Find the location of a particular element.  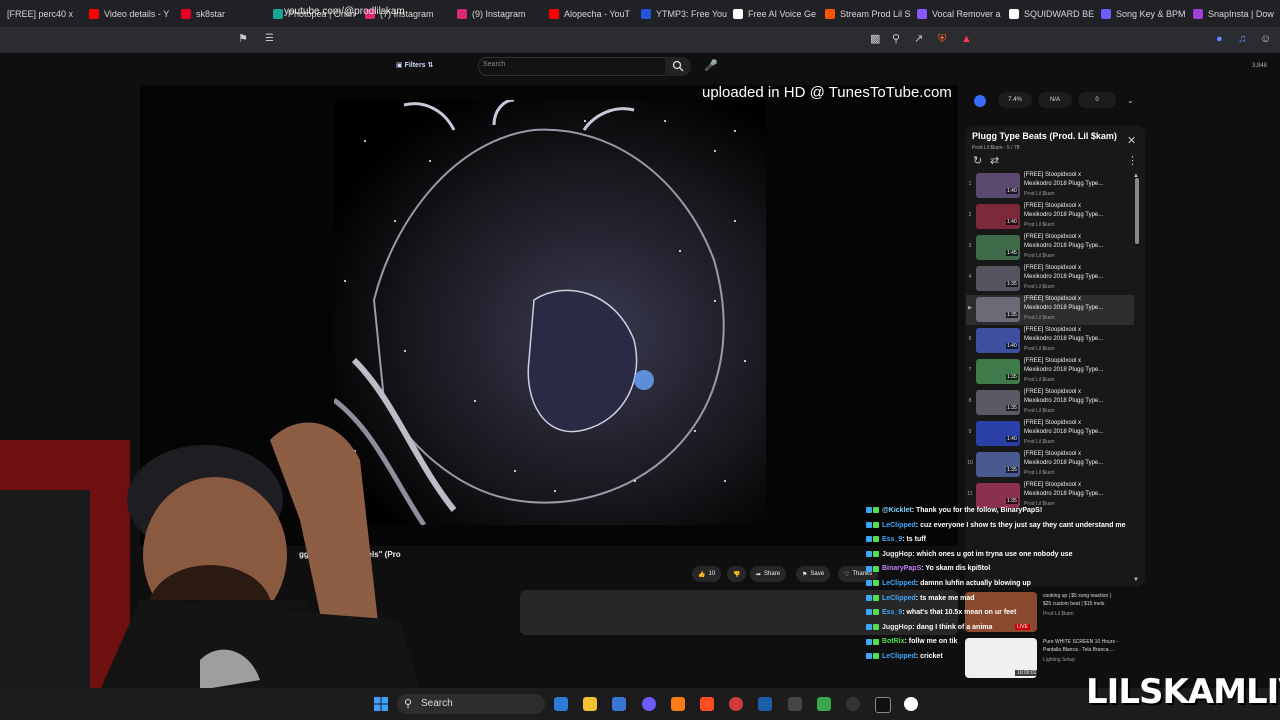

search-input is located at coordinates (572, 66).